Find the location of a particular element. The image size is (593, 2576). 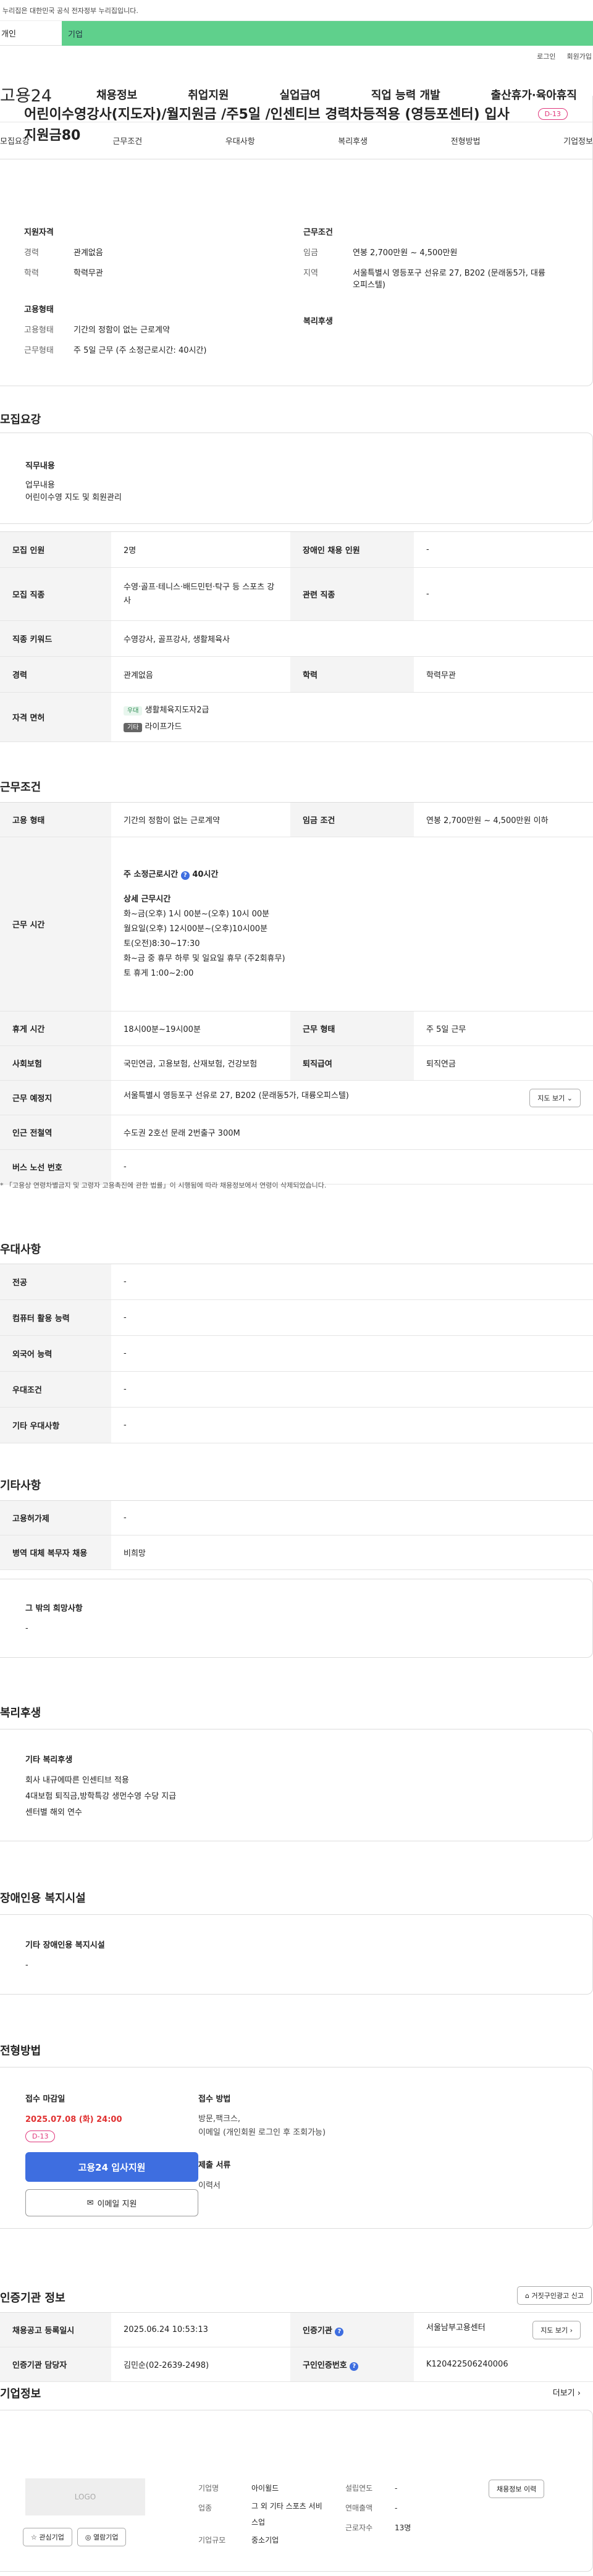

welfare-line: 센터별 해외 연수 is located at coordinates (53, 1812).